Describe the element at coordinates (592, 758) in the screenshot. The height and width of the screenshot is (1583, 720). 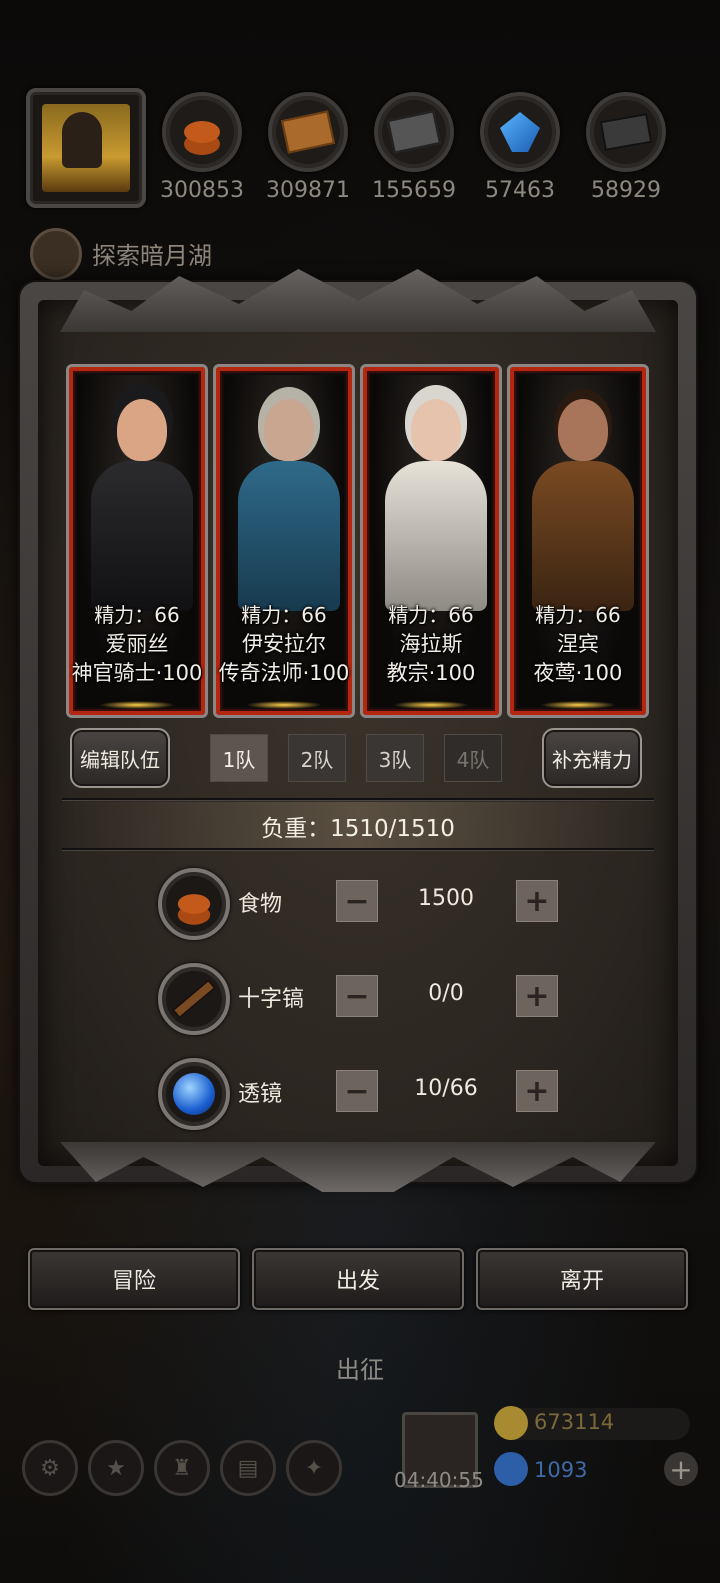
I see `refill-stamina-button: 补充精力` at that location.